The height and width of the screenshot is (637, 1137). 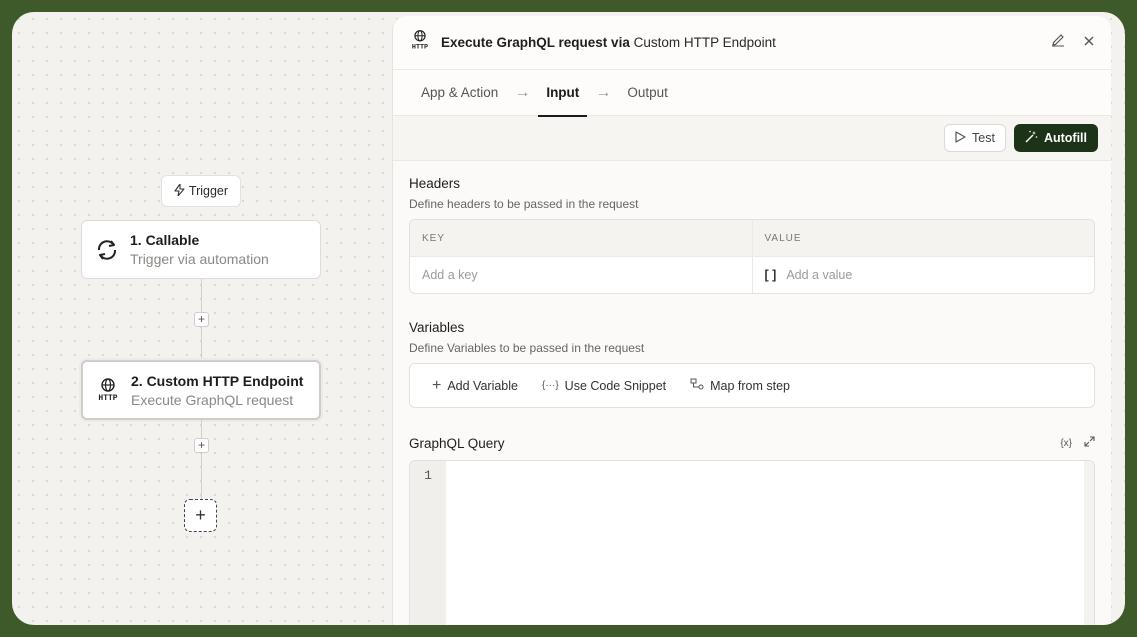 What do you see at coordinates (770, 543) in the screenshot?
I see `code-editor-area` at bounding box center [770, 543].